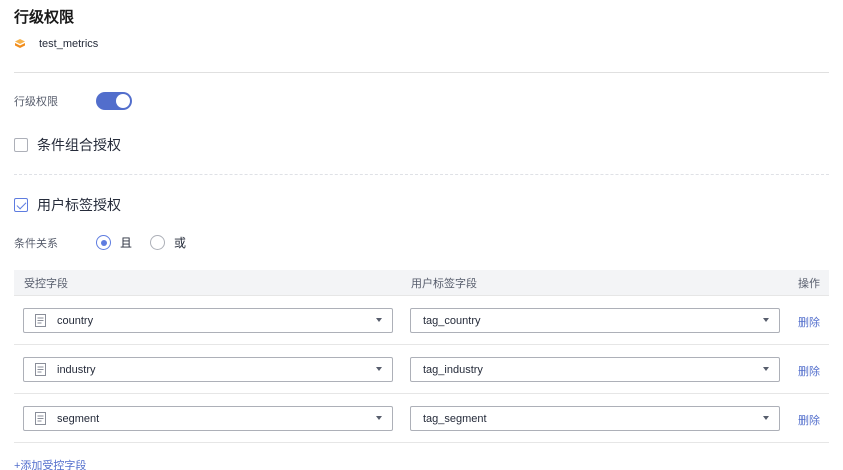 The width and height of the screenshot is (843, 470). What do you see at coordinates (595, 369) in the screenshot?
I see `user-tag-field-select: tag_industry` at bounding box center [595, 369].